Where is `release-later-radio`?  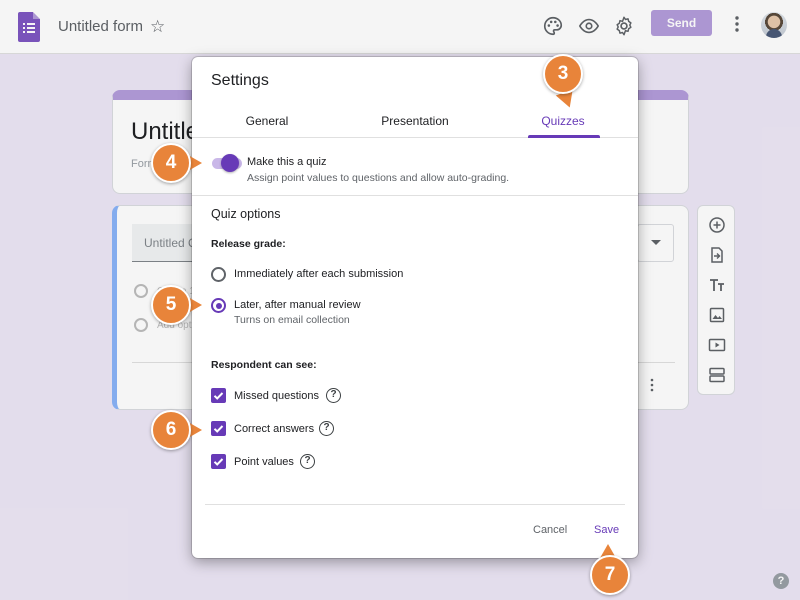 release-later-radio is located at coordinates (218, 305).